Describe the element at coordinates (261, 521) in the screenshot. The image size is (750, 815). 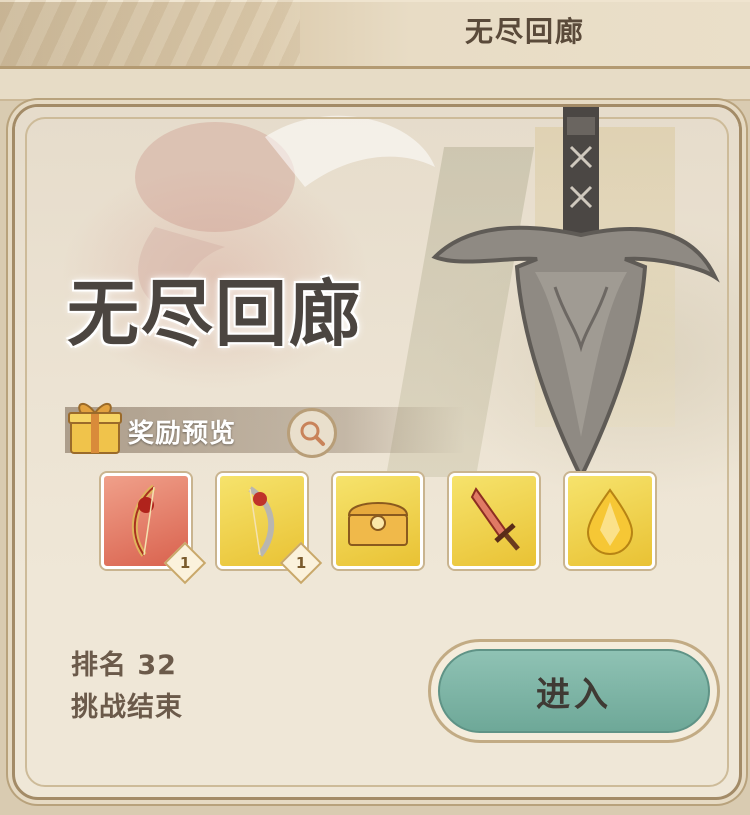
I see `silver-bow-item-icon` at that location.